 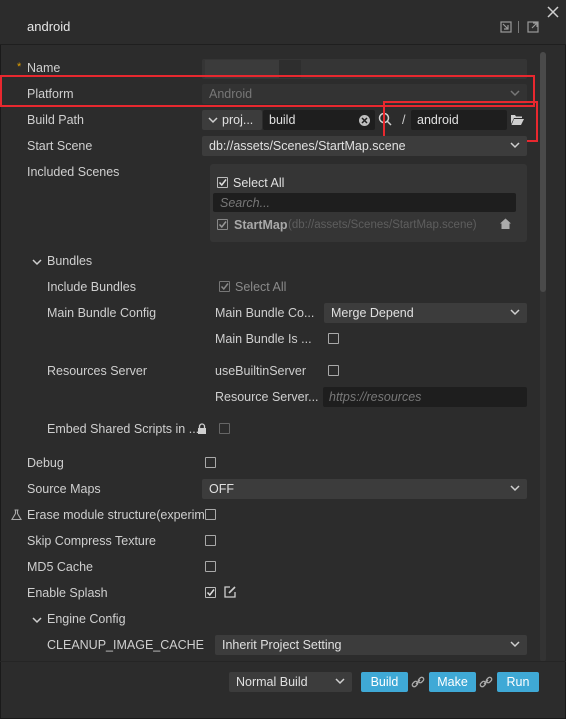 What do you see at coordinates (382, 225) in the screenshot?
I see `scene-path: (db://assets/Scenes/StartMap.scene)` at bounding box center [382, 225].